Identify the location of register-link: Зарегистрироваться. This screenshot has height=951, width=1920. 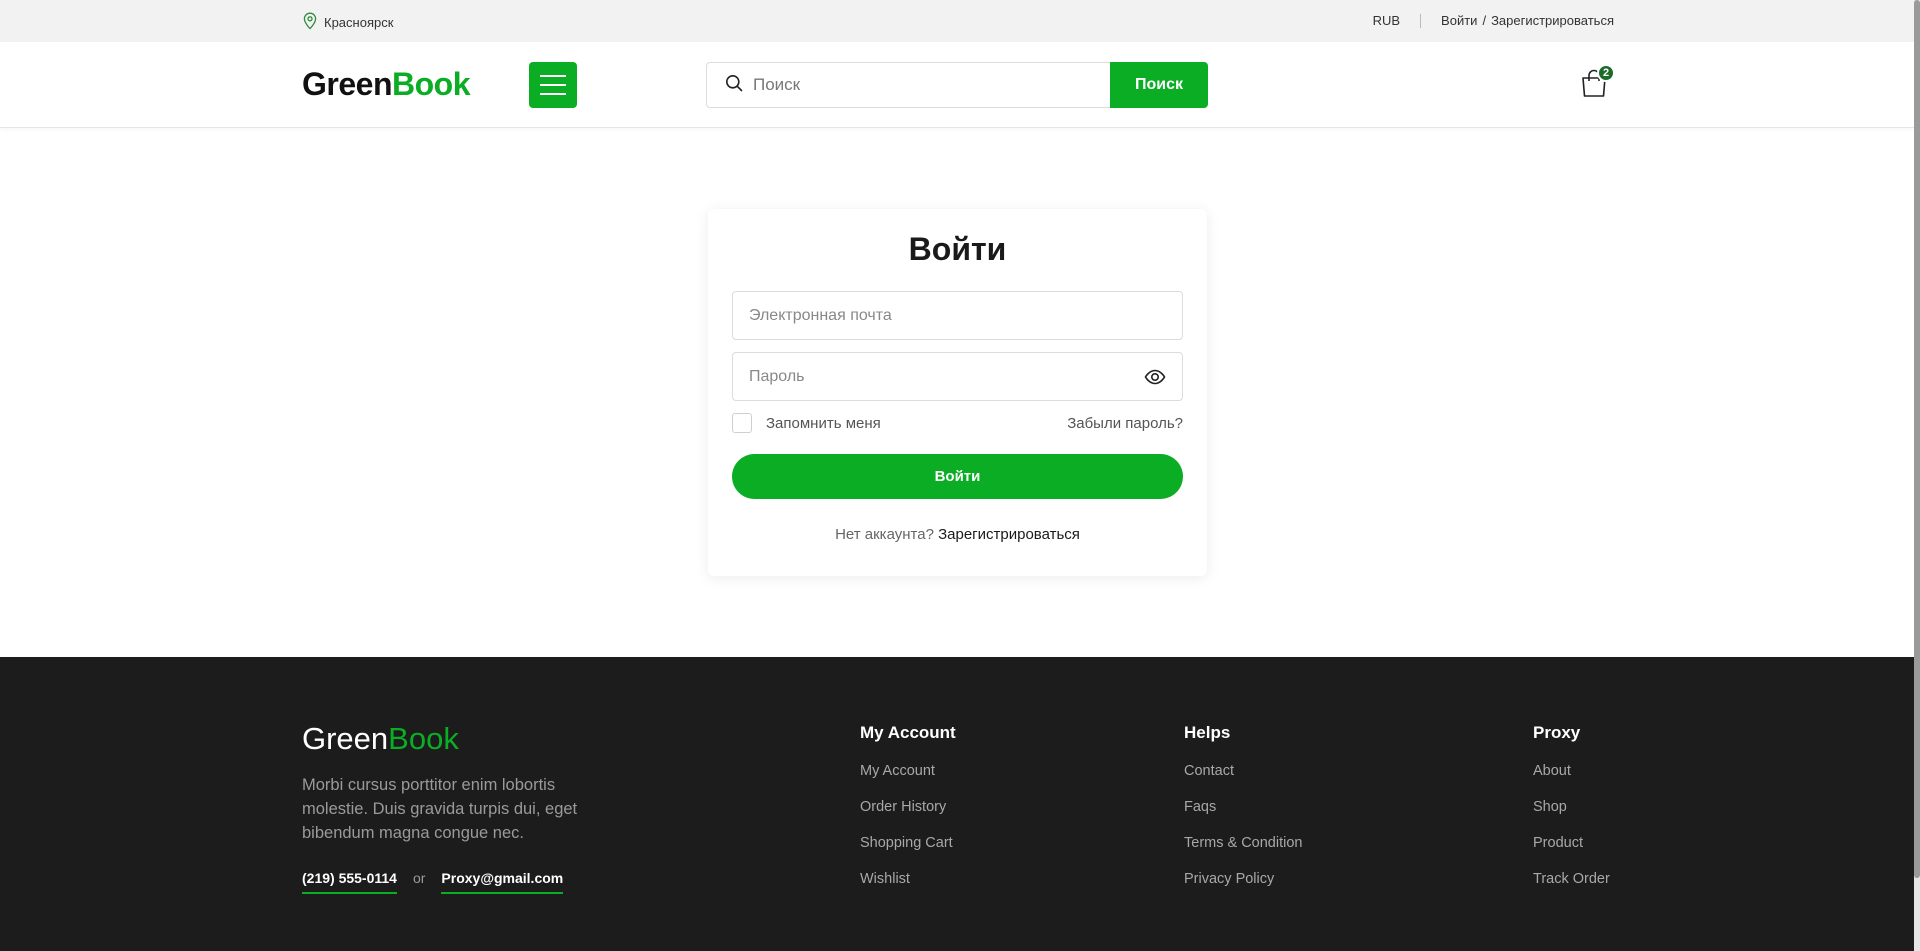
(1552, 20).